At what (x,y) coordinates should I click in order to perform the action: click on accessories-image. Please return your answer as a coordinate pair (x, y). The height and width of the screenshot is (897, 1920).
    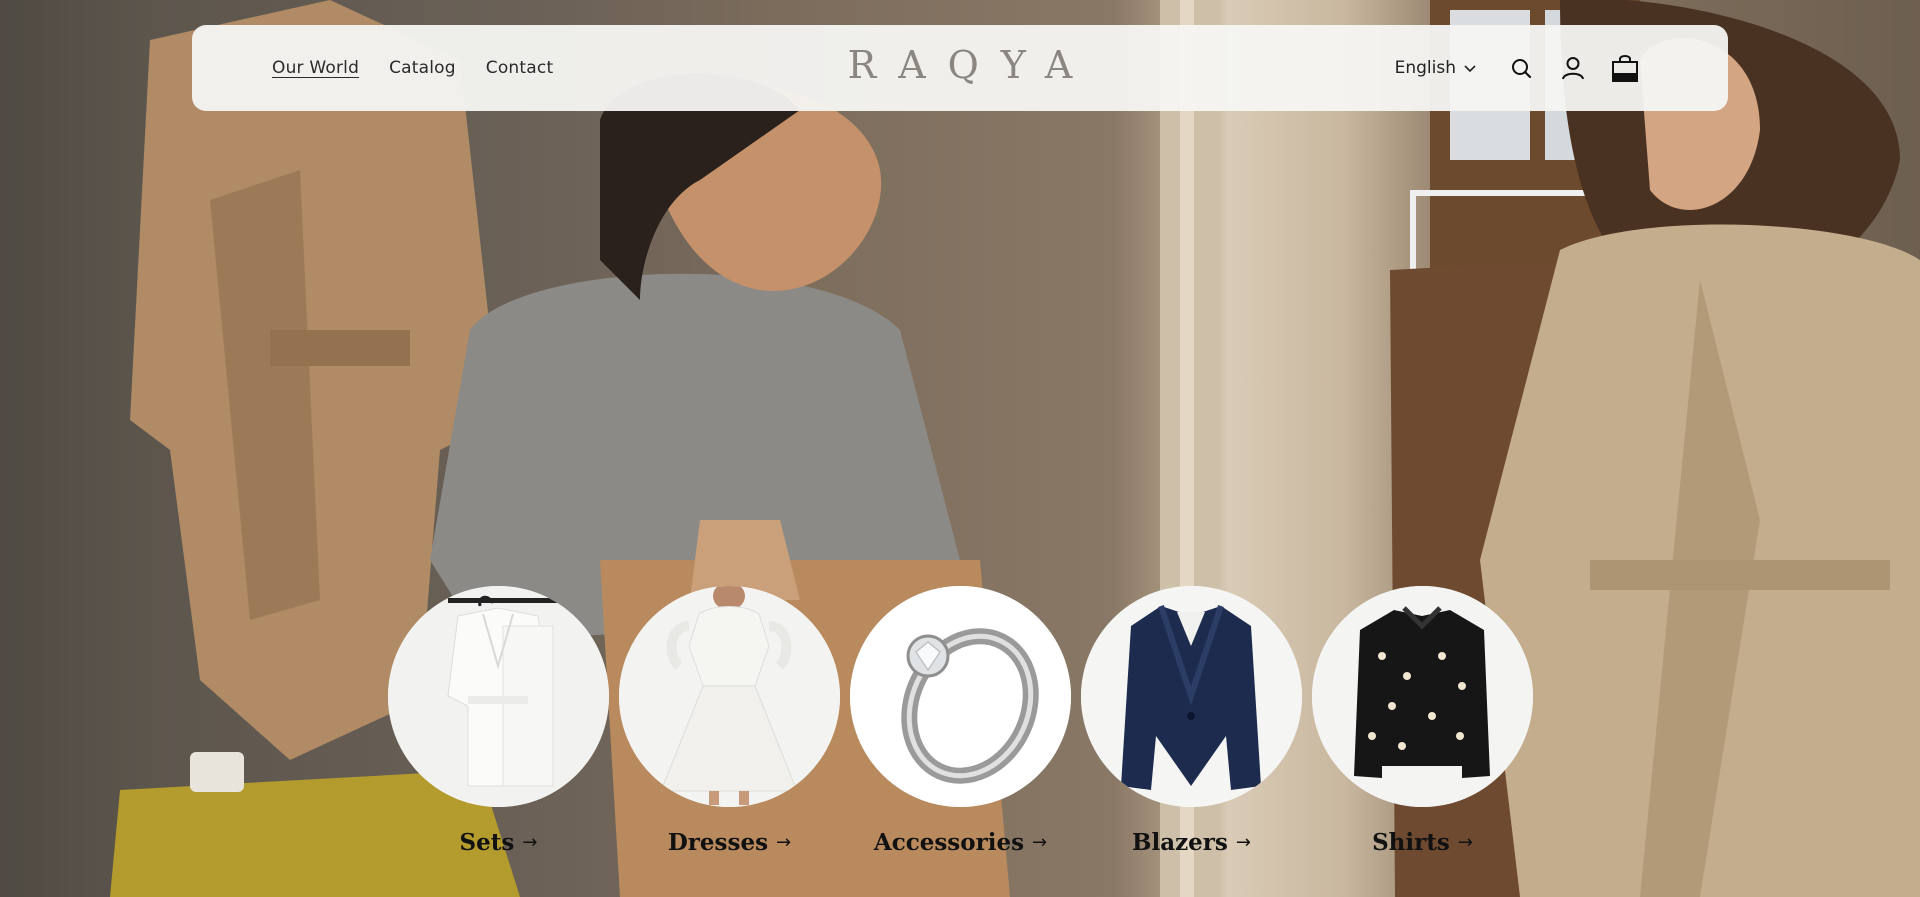
    Looking at the image, I should click on (960, 696).